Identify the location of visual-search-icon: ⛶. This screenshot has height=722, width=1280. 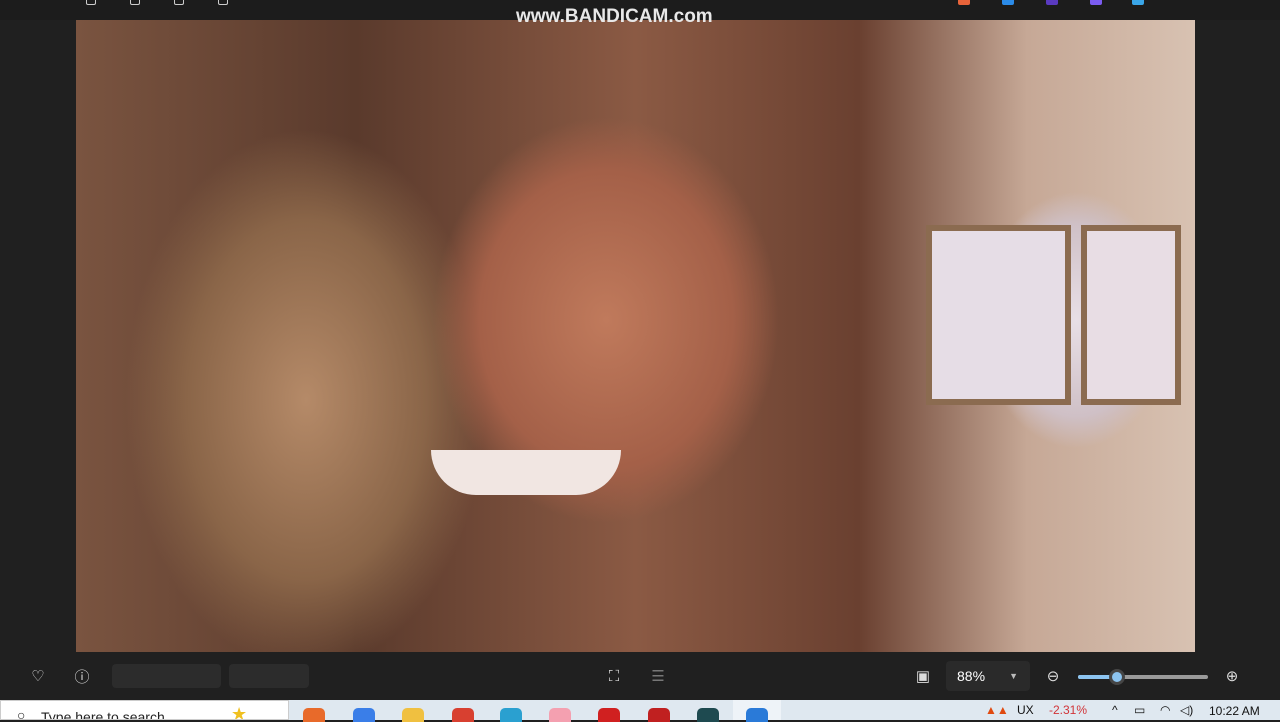
(614, 676).